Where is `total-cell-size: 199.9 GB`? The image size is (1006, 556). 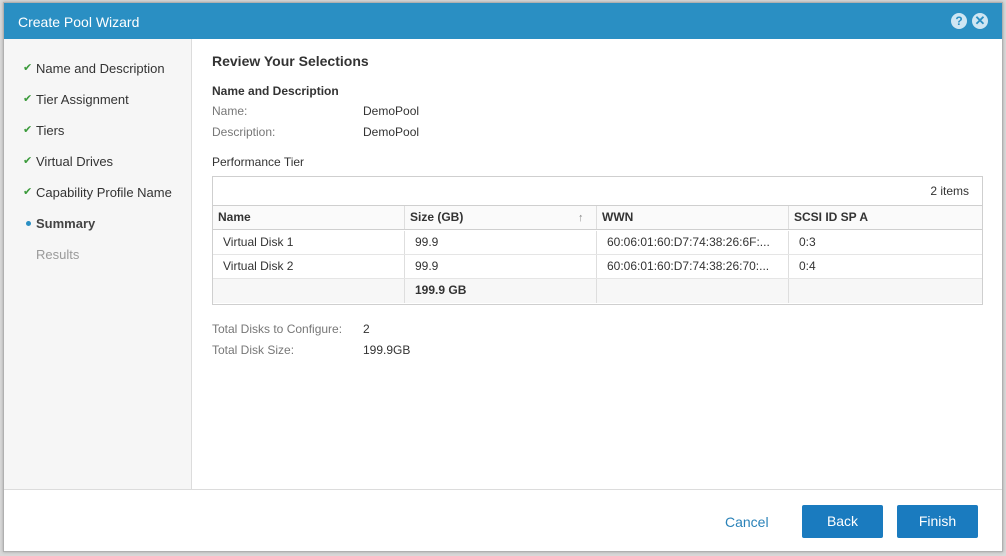
total-cell-size: 199.9 GB is located at coordinates (501, 291).